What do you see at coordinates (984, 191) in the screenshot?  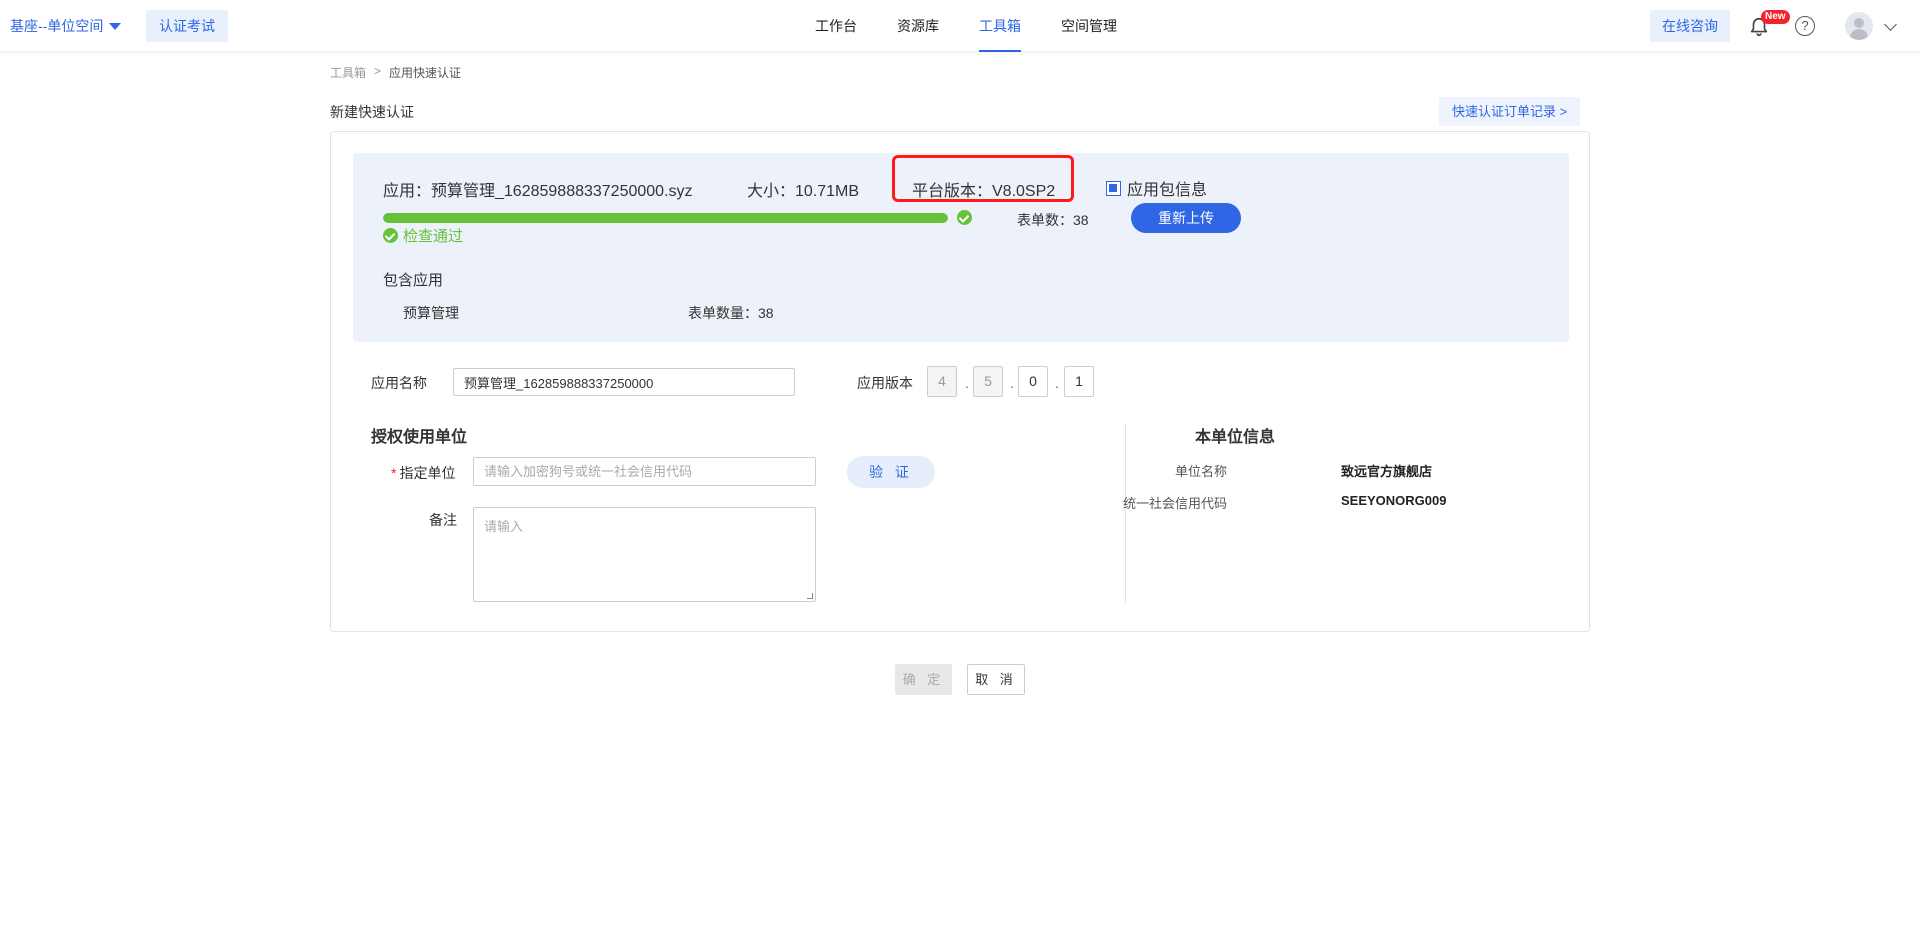 I see `platform-version: 平台版本：V8.0SP2` at bounding box center [984, 191].